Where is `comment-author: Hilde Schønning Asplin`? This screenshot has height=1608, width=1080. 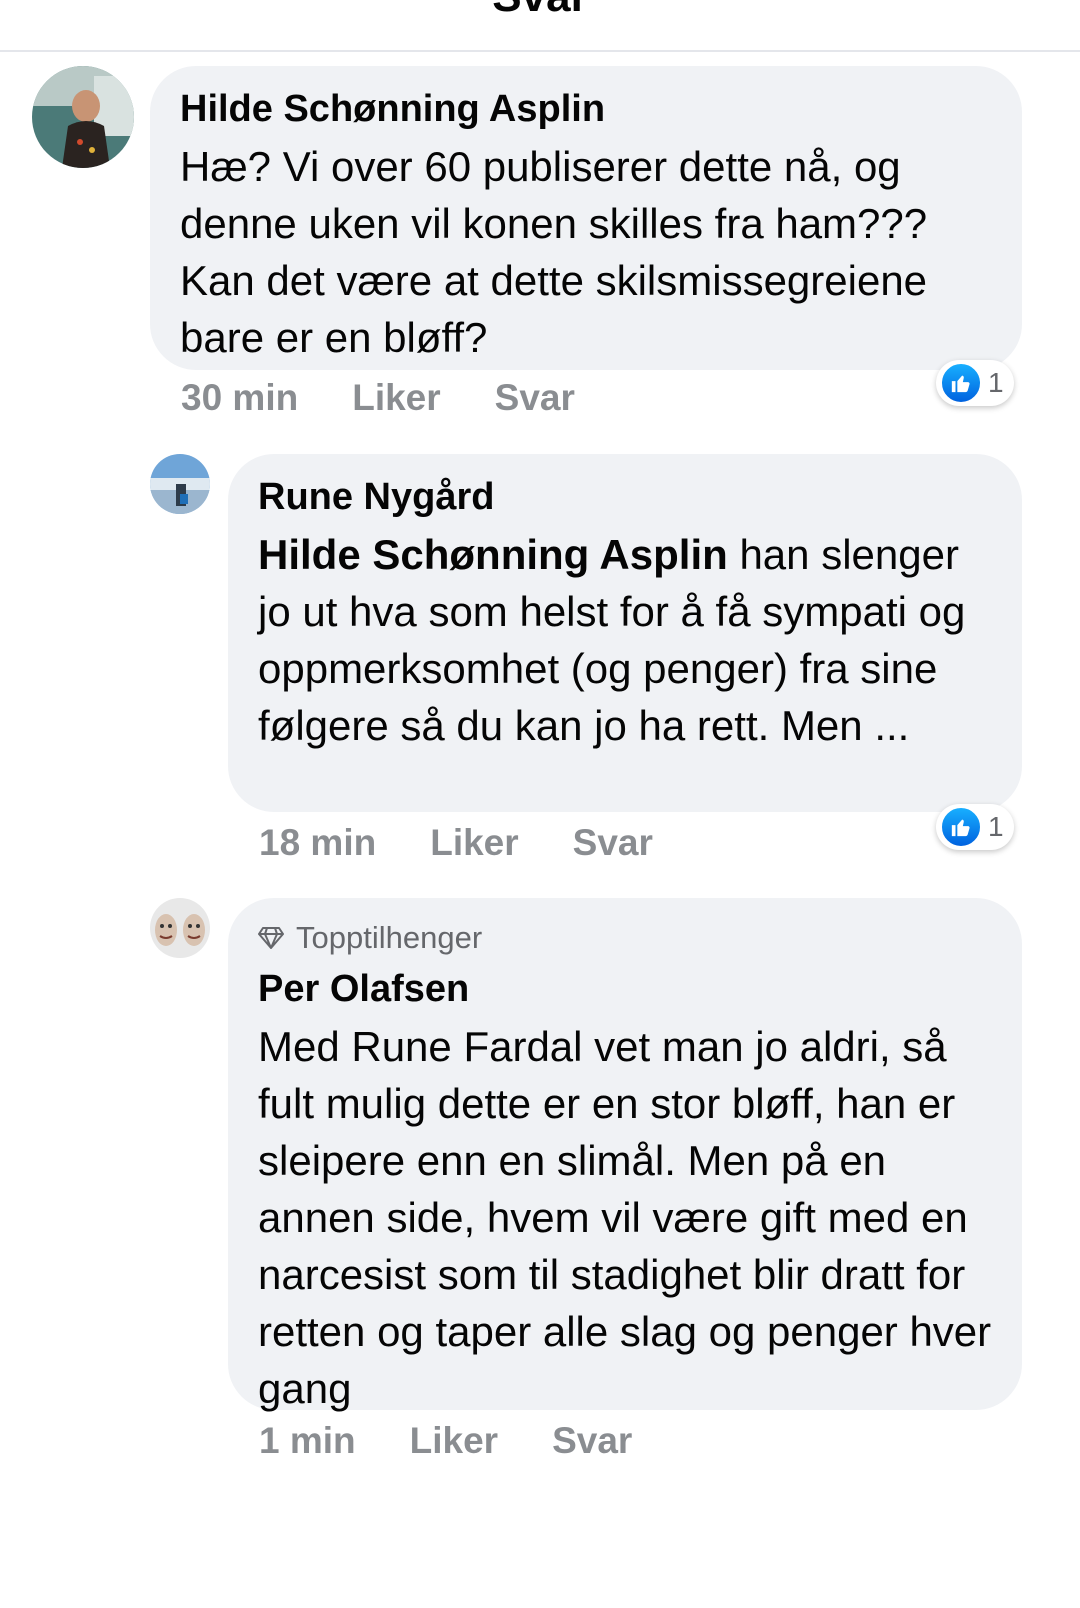
comment-author: Hilde Schønning Asplin is located at coordinates (586, 109).